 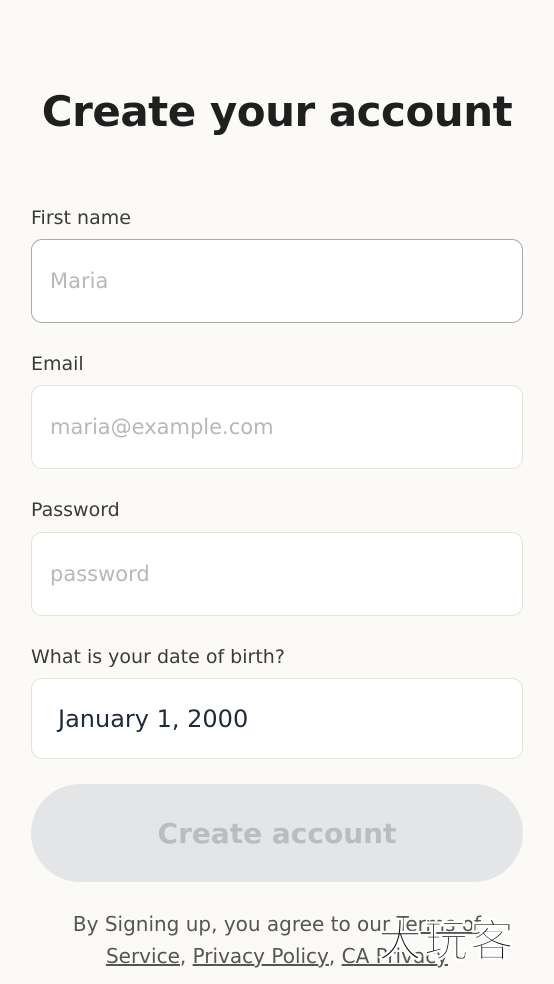 I want to click on dob-label: What is your date of birth?, so click(x=158, y=657).